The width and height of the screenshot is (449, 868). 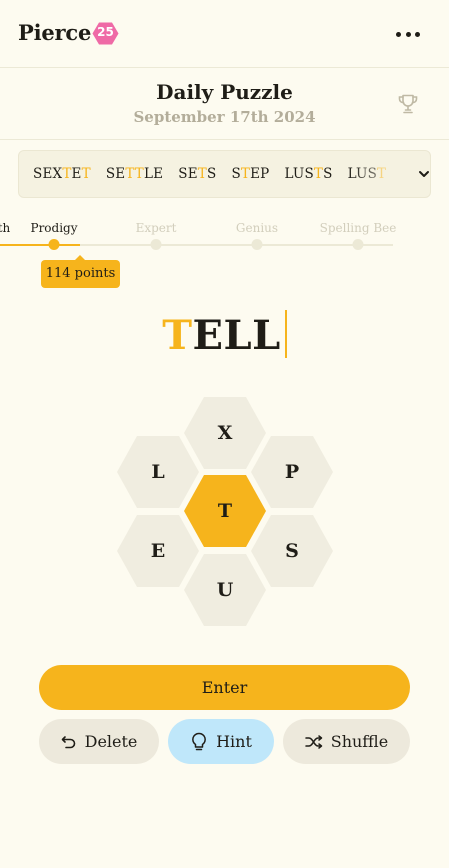 What do you see at coordinates (156, 244) in the screenshot?
I see `rank-node-expert` at bounding box center [156, 244].